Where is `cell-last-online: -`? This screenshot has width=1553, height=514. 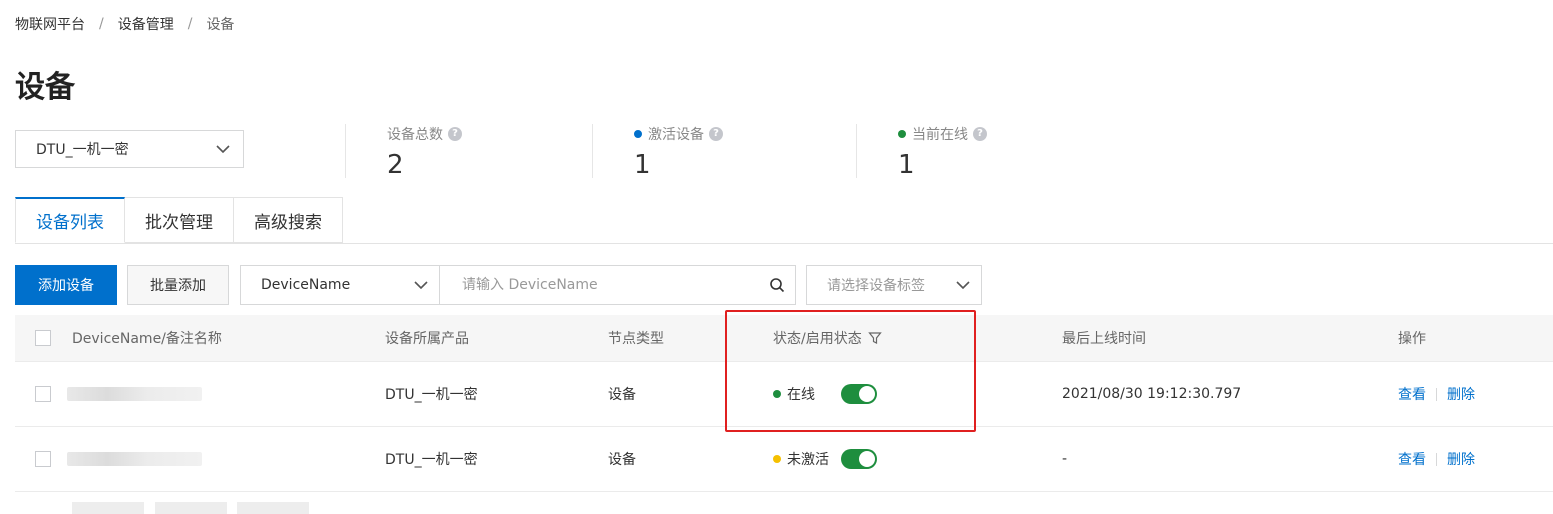 cell-last-online: - is located at coordinates (1065, 459).